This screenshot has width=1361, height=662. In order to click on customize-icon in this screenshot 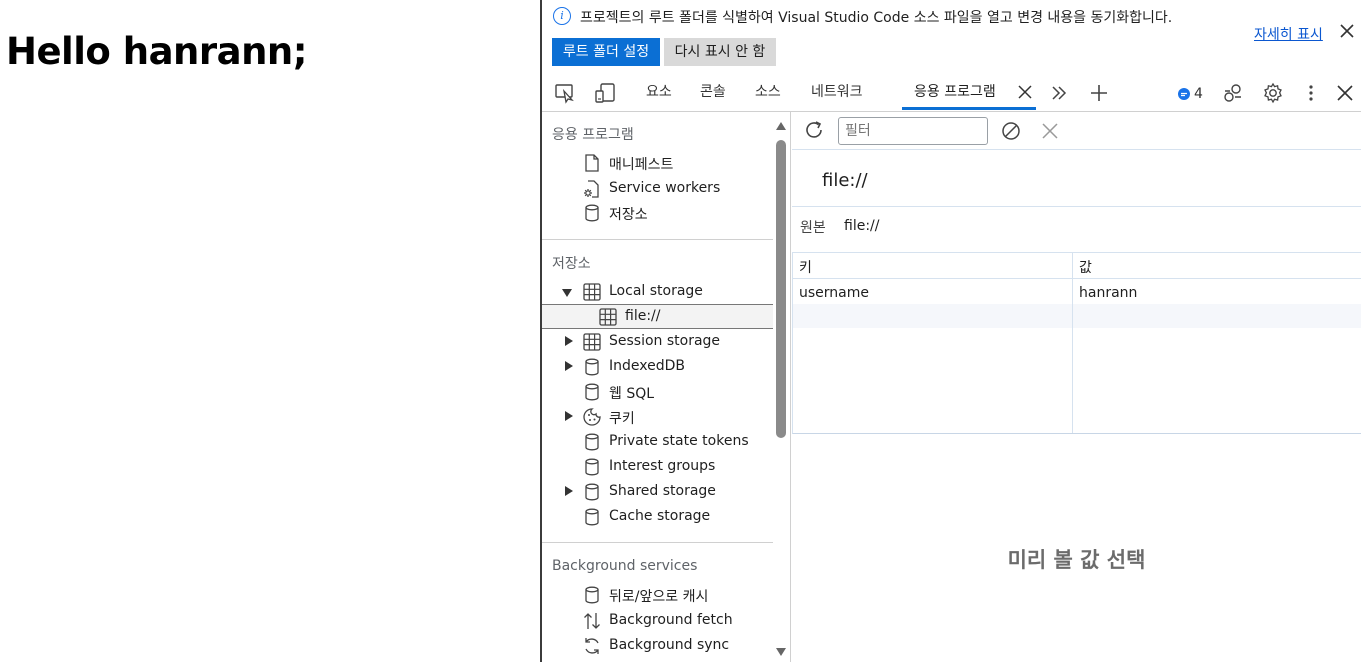, I will do `click(1233, 93)`.